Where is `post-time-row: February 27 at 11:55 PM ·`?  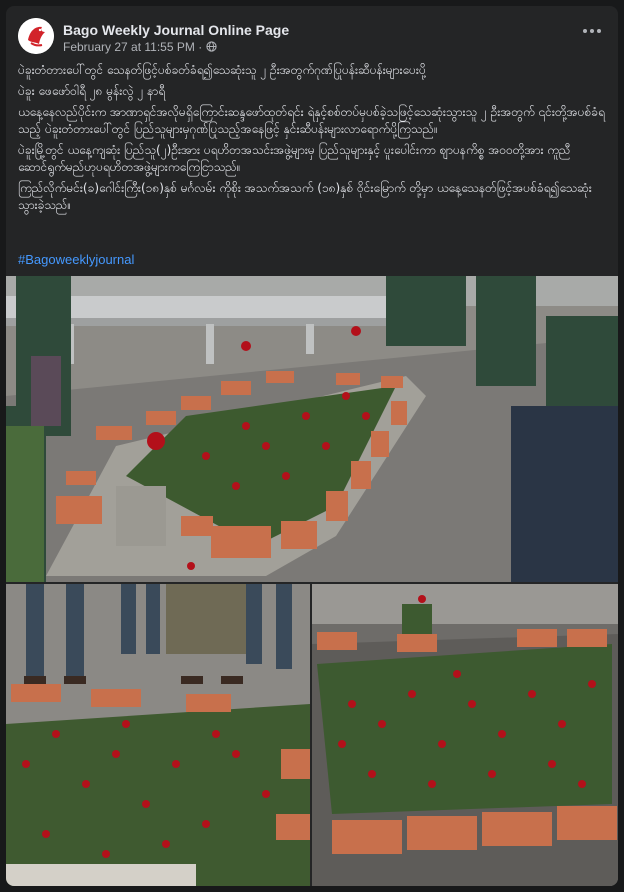
post-time-row: February 27 at 11:55 PM · is located at coordinates (140, 47).